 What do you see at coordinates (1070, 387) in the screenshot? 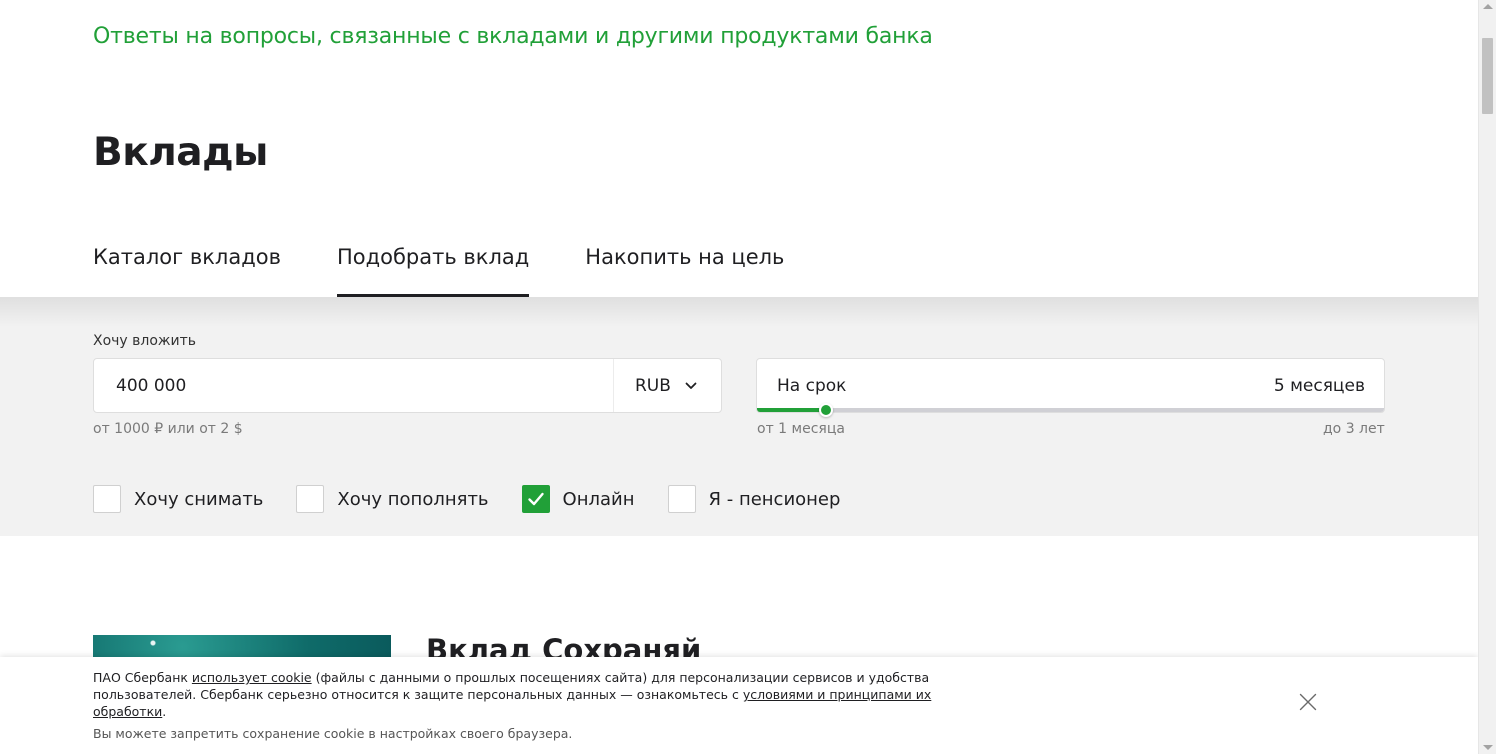
I see `term-field: На срок 5 месяцев` at bounding box center [1070, 387].